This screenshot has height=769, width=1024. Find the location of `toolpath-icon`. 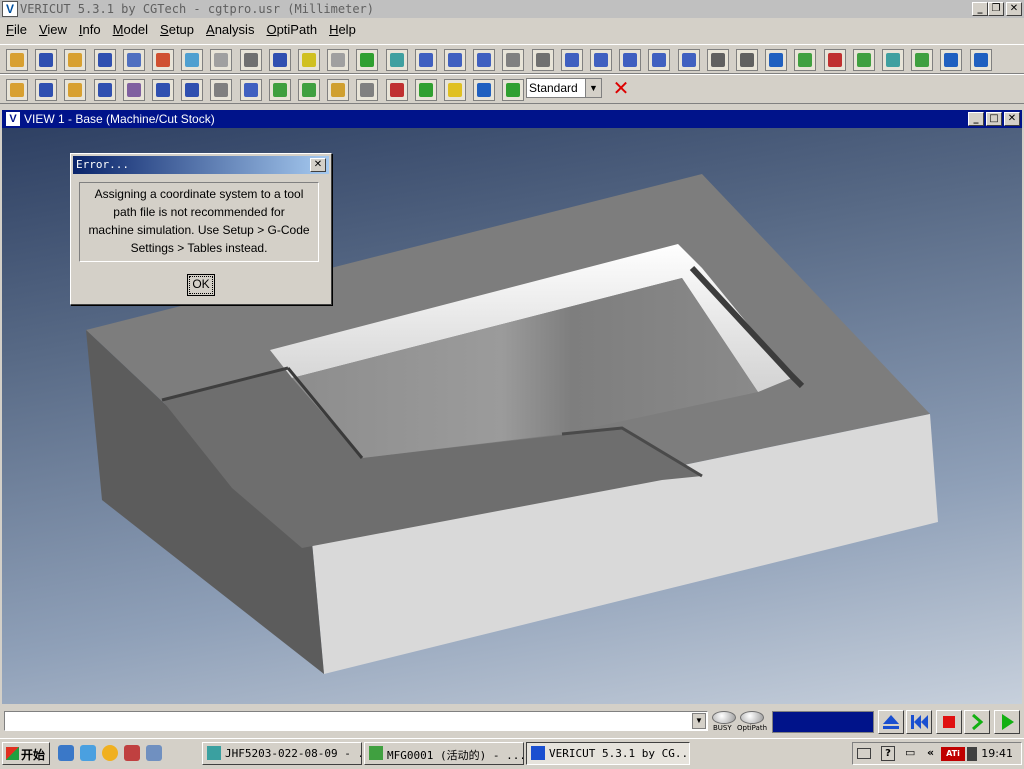

toolpath-icon is located at coordinates (279, 90).